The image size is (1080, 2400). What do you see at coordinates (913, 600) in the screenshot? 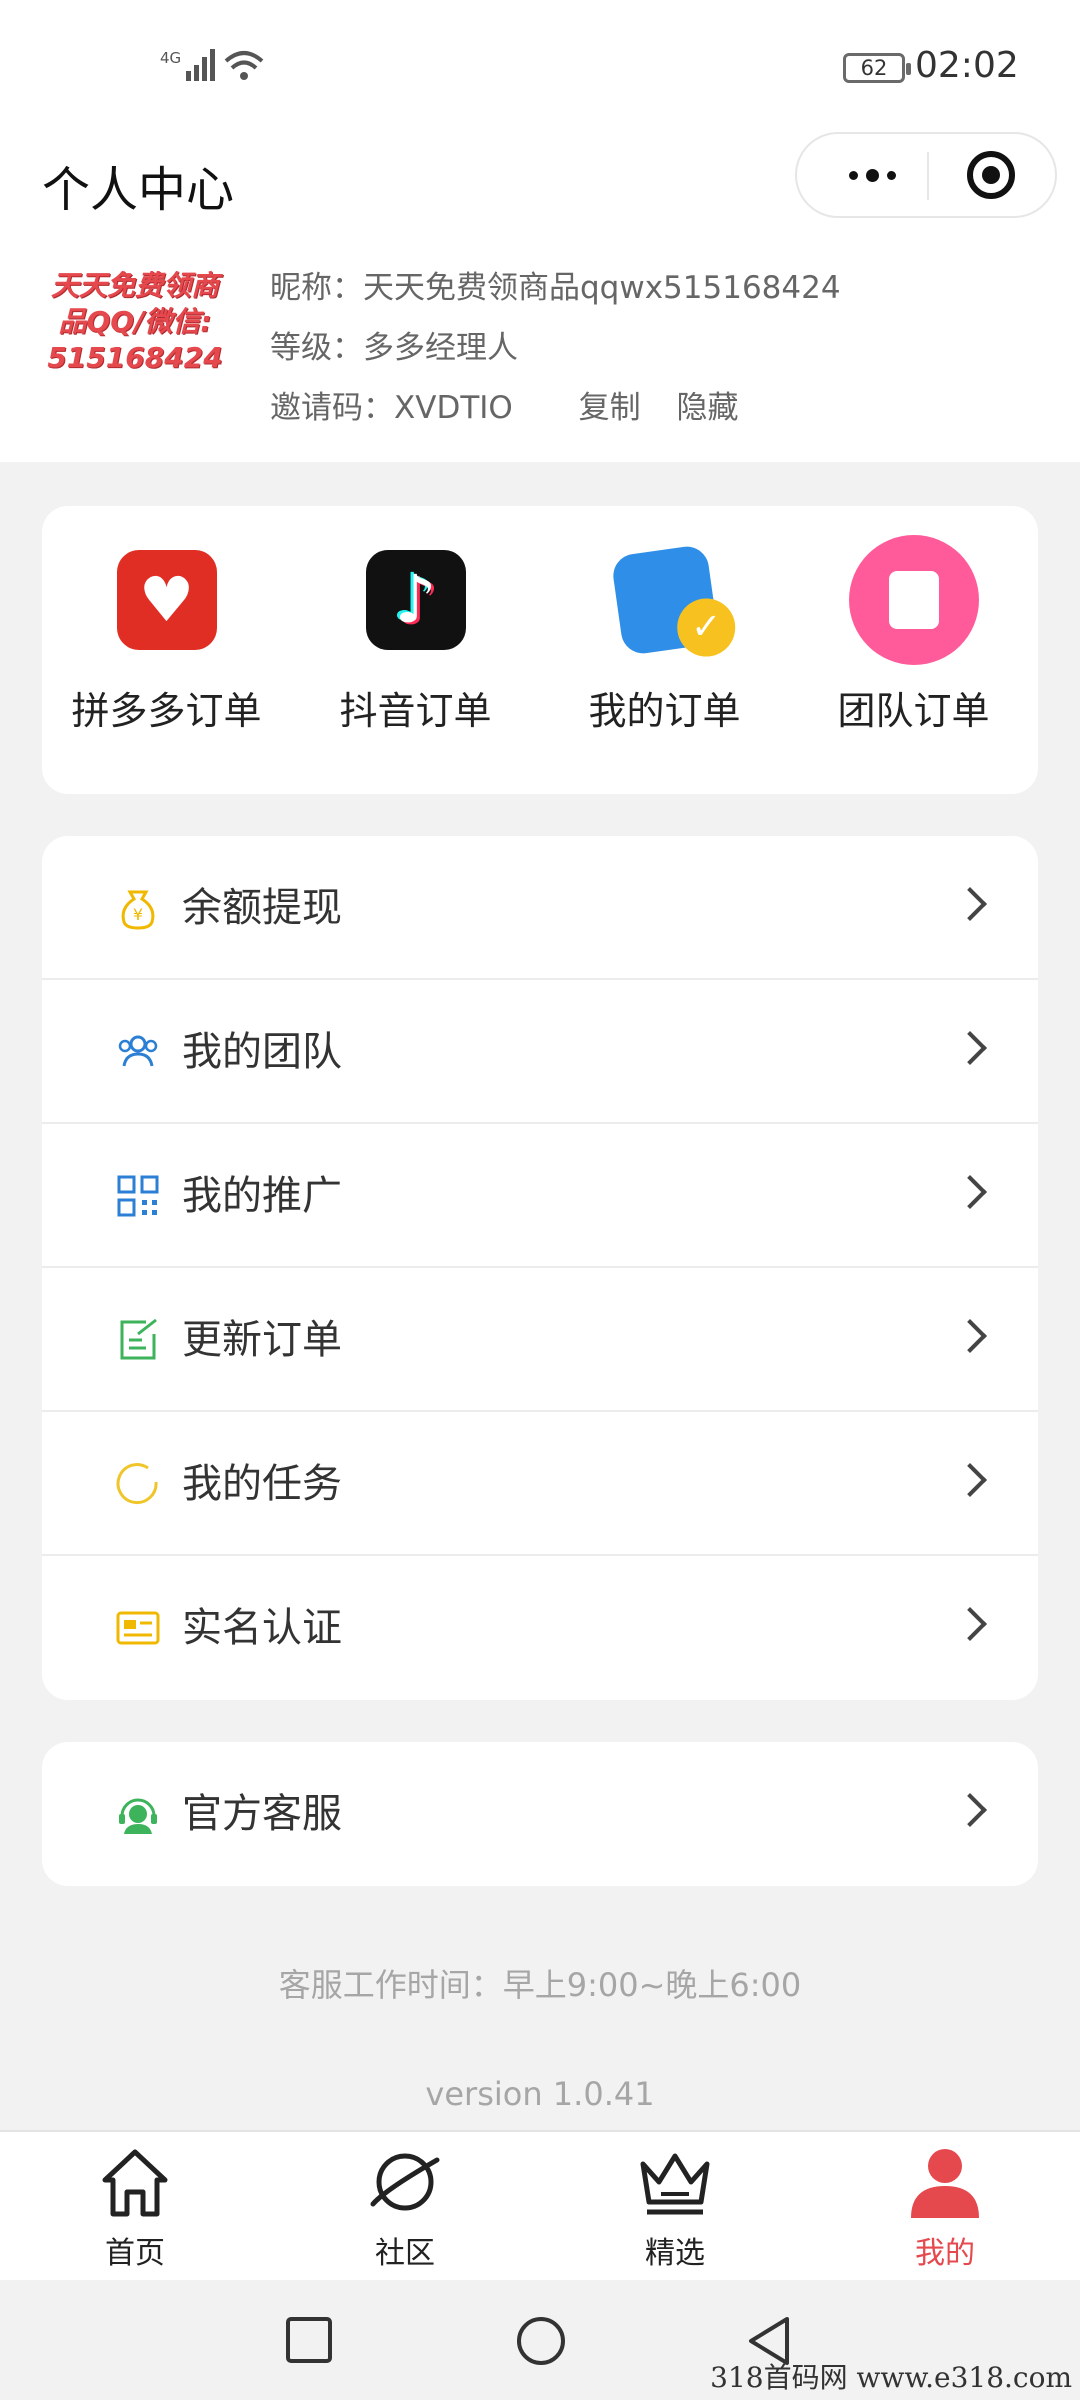
I see `document-icon` at bounding box center [913, 600].